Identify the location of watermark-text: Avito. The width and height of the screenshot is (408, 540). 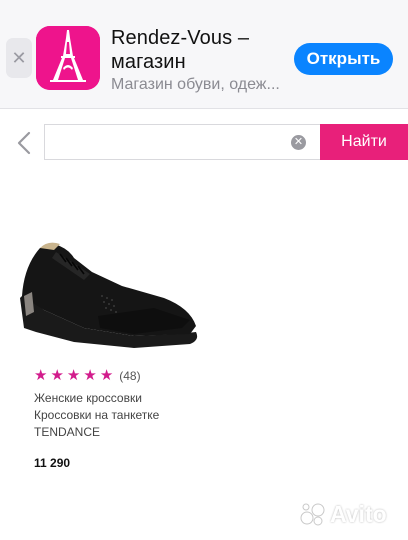
(358, 513).